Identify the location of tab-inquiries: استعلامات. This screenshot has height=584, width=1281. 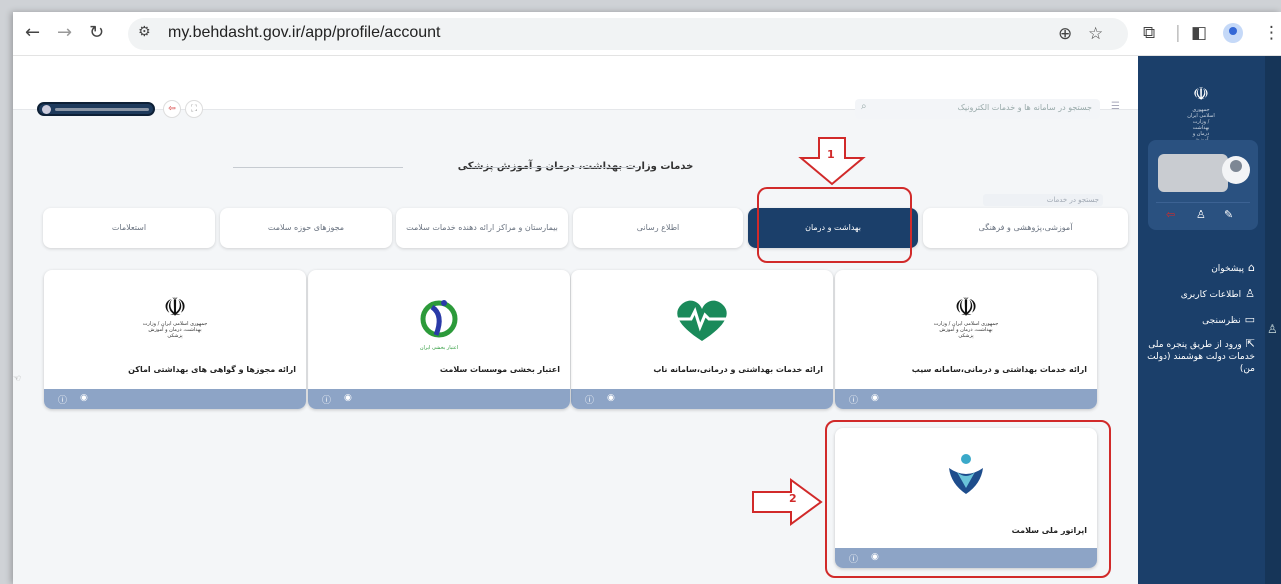
(129, 228).